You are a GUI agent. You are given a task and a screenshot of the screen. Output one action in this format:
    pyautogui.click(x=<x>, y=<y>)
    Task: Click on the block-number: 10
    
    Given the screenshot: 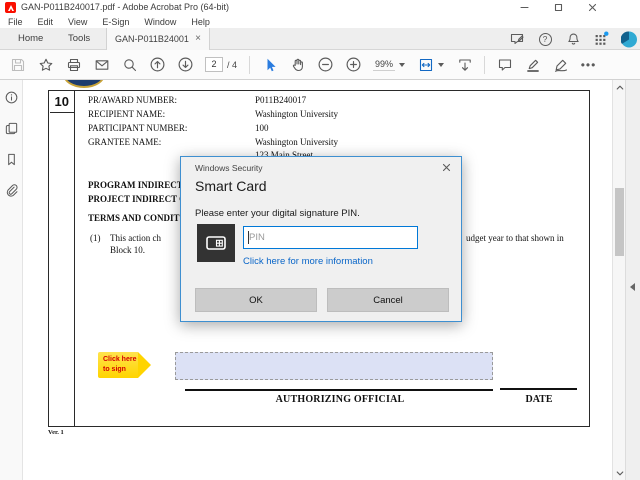 What is the action you would take?
    pyautogui.click(x=61, y=102)
    